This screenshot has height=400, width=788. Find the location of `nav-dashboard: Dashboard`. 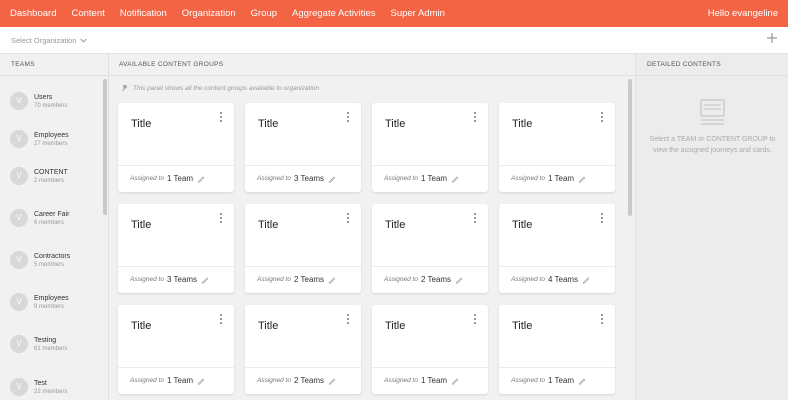

nav-dashboard: Dashboard is located at coordinates (32, 13).